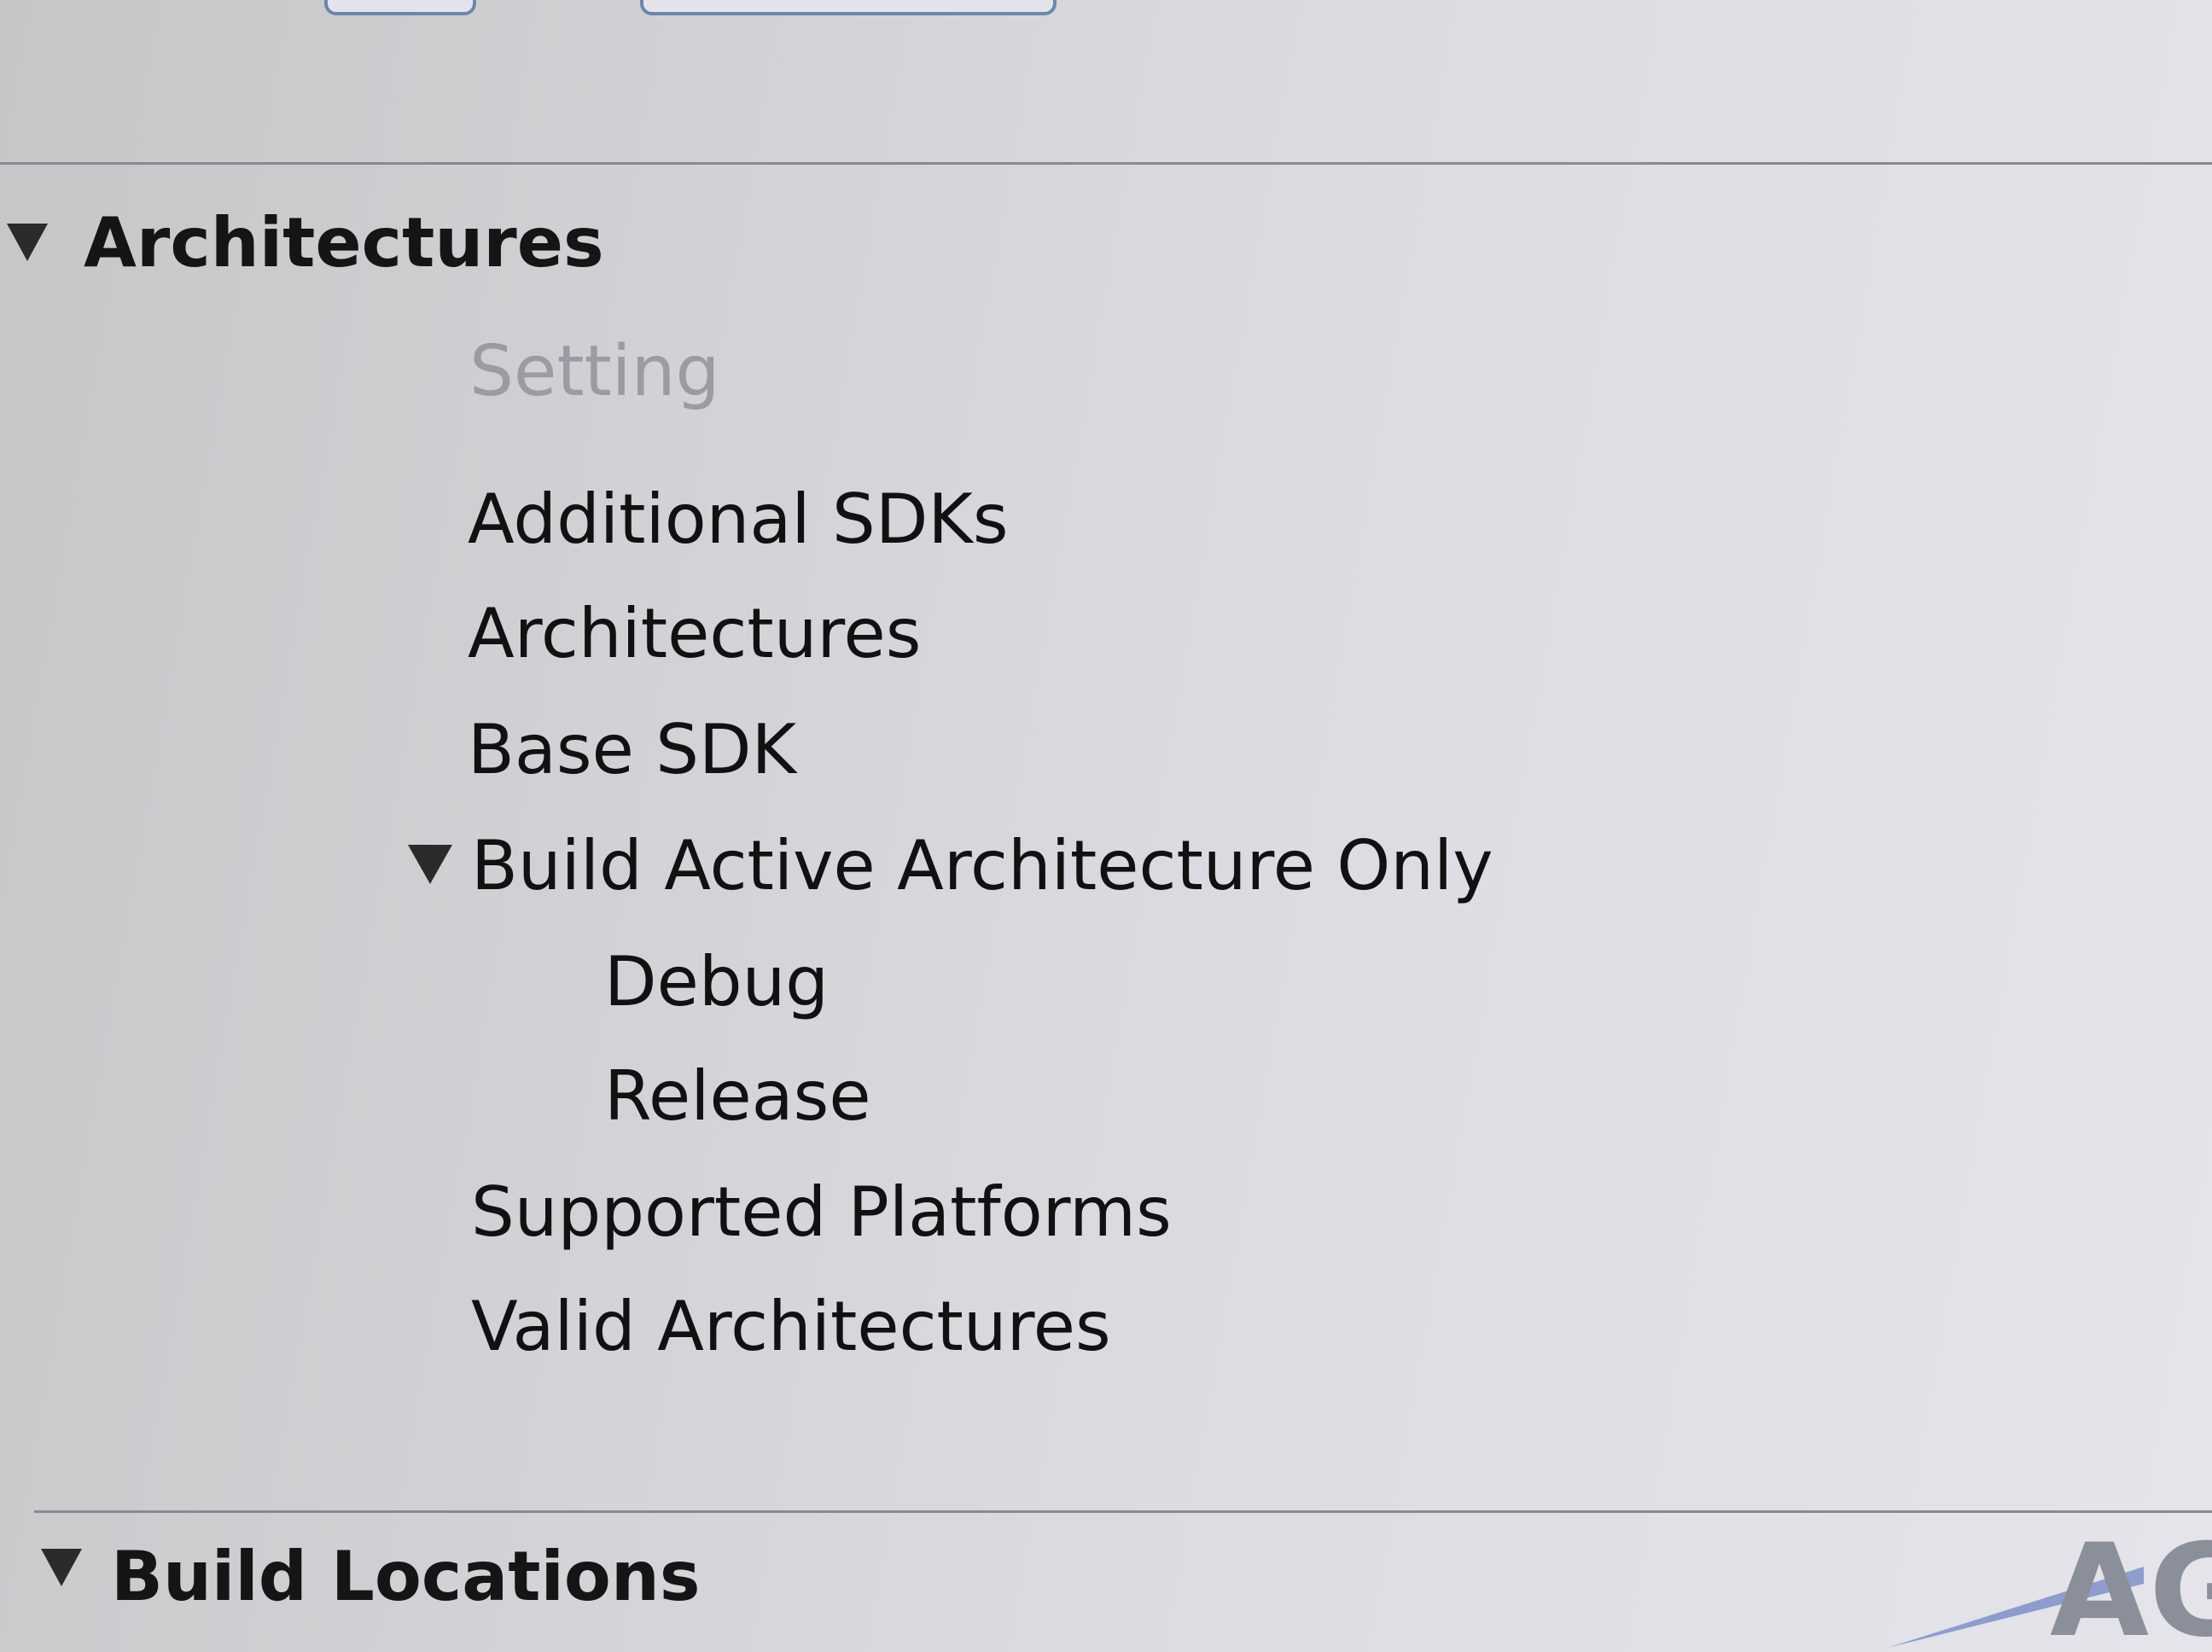  What do you see at coordinates (982, 866) in the screenshot?
I see `setting-row-build-active-architecture-only: Build Active Architecture Only` at bounding box center [982, 866].